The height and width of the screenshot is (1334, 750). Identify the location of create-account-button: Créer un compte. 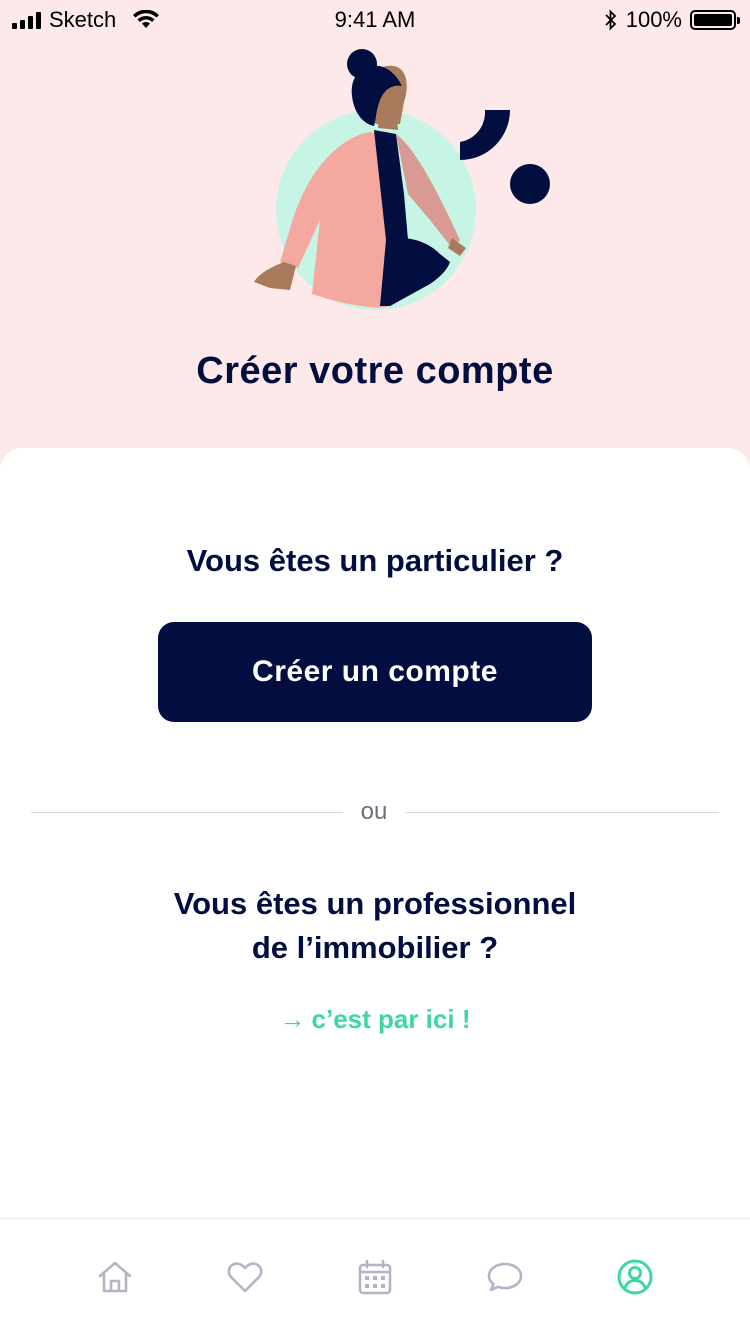
(375, 672).